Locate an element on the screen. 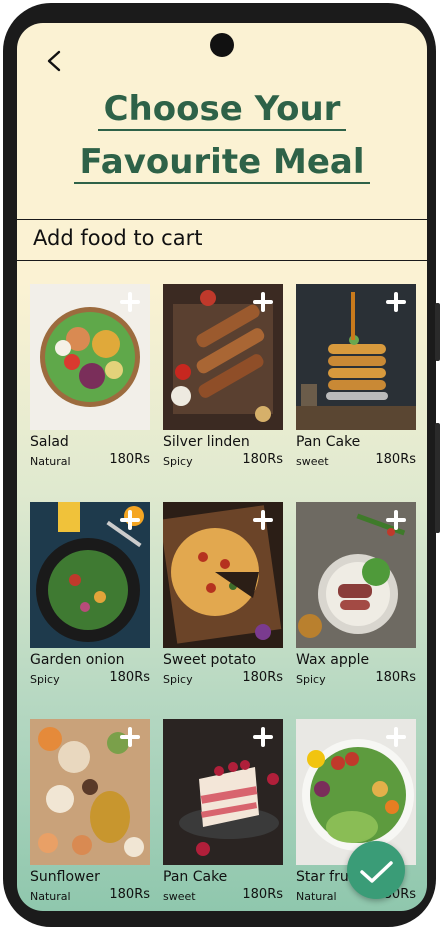 The height and width of the screenshot is (932, 441). food-card: Sweet potato Spicy 180Rs is located at coordinates (223, 597).